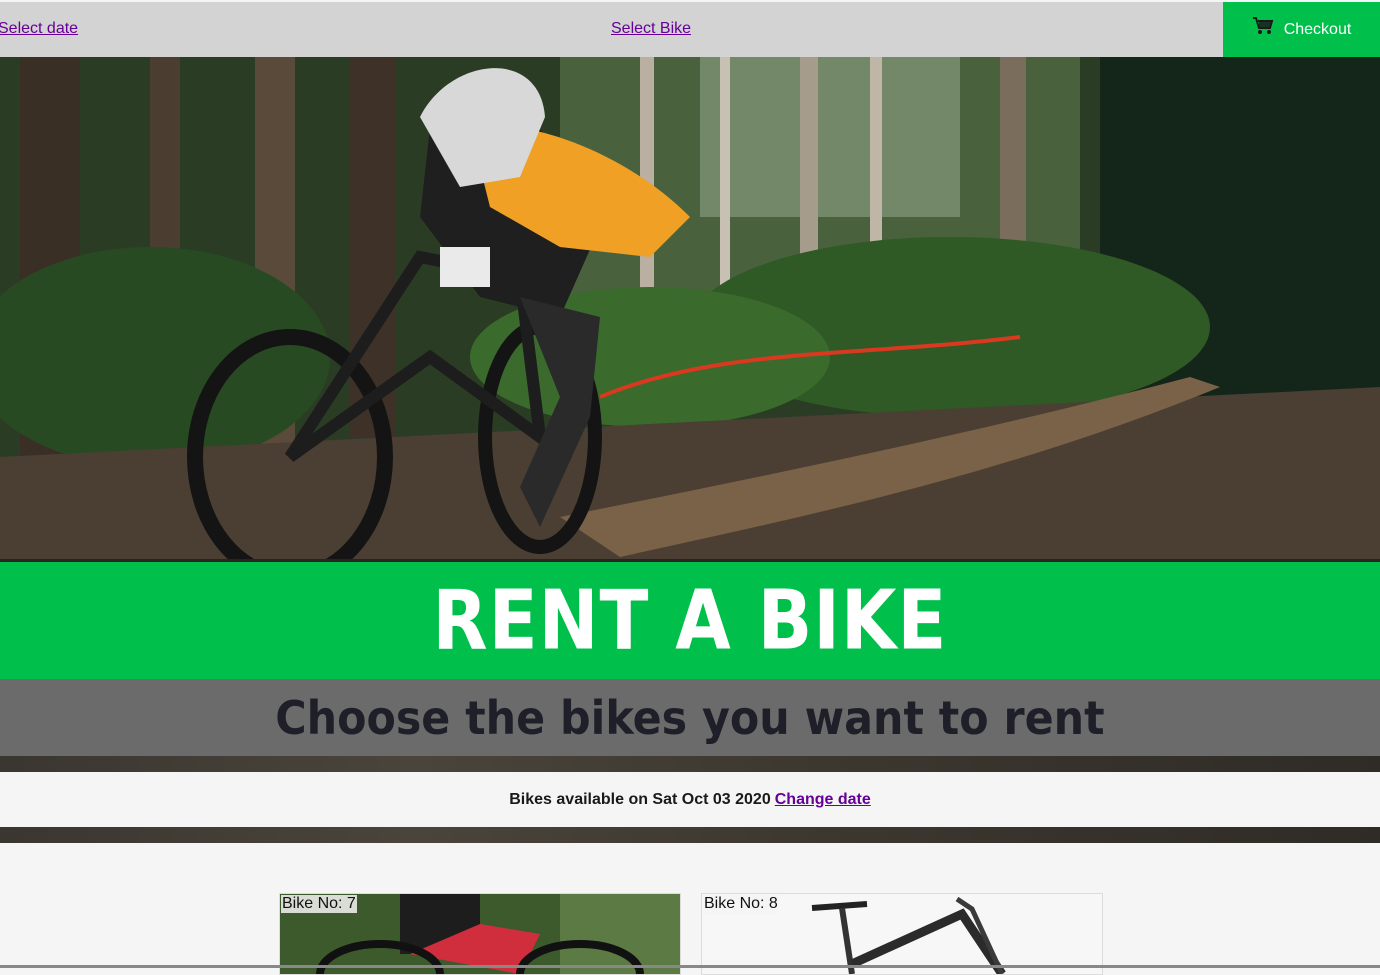 Image resolution: width=1380 pixels, height=975 pixels. What do you see at coordinates (640, 799) in the screenshot?
I see `availability-text: Bikes available on Sat Oct 03 2020` at bounding box center [640, 799].